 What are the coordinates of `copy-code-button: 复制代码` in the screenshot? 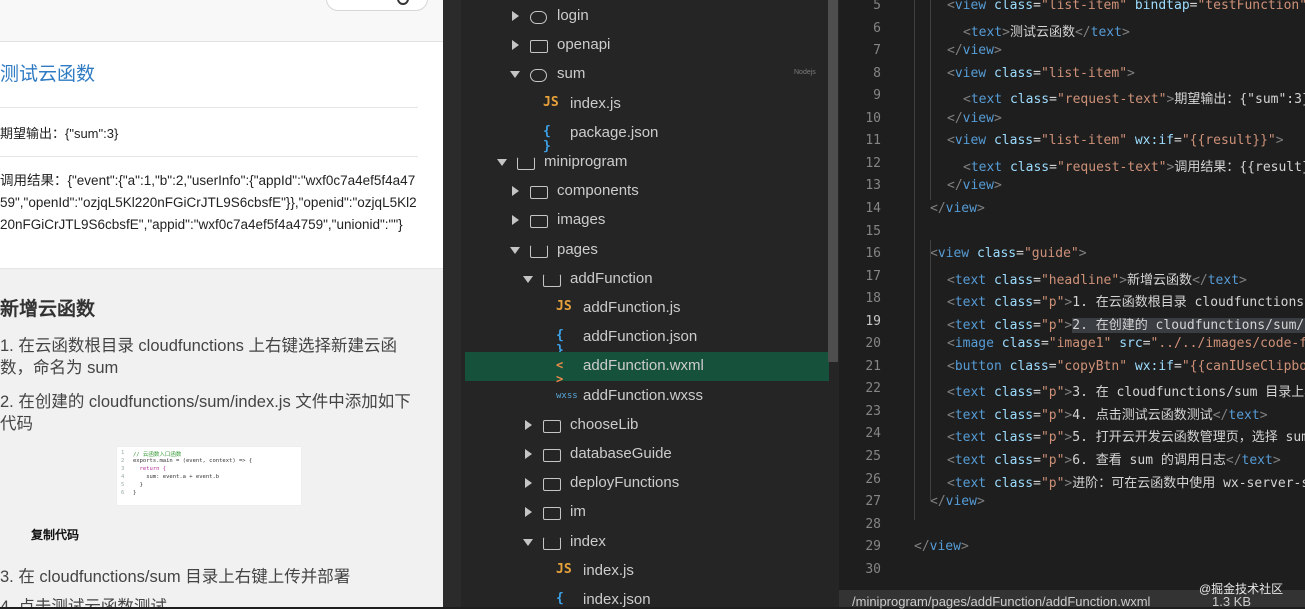 It's located at (55, 534).